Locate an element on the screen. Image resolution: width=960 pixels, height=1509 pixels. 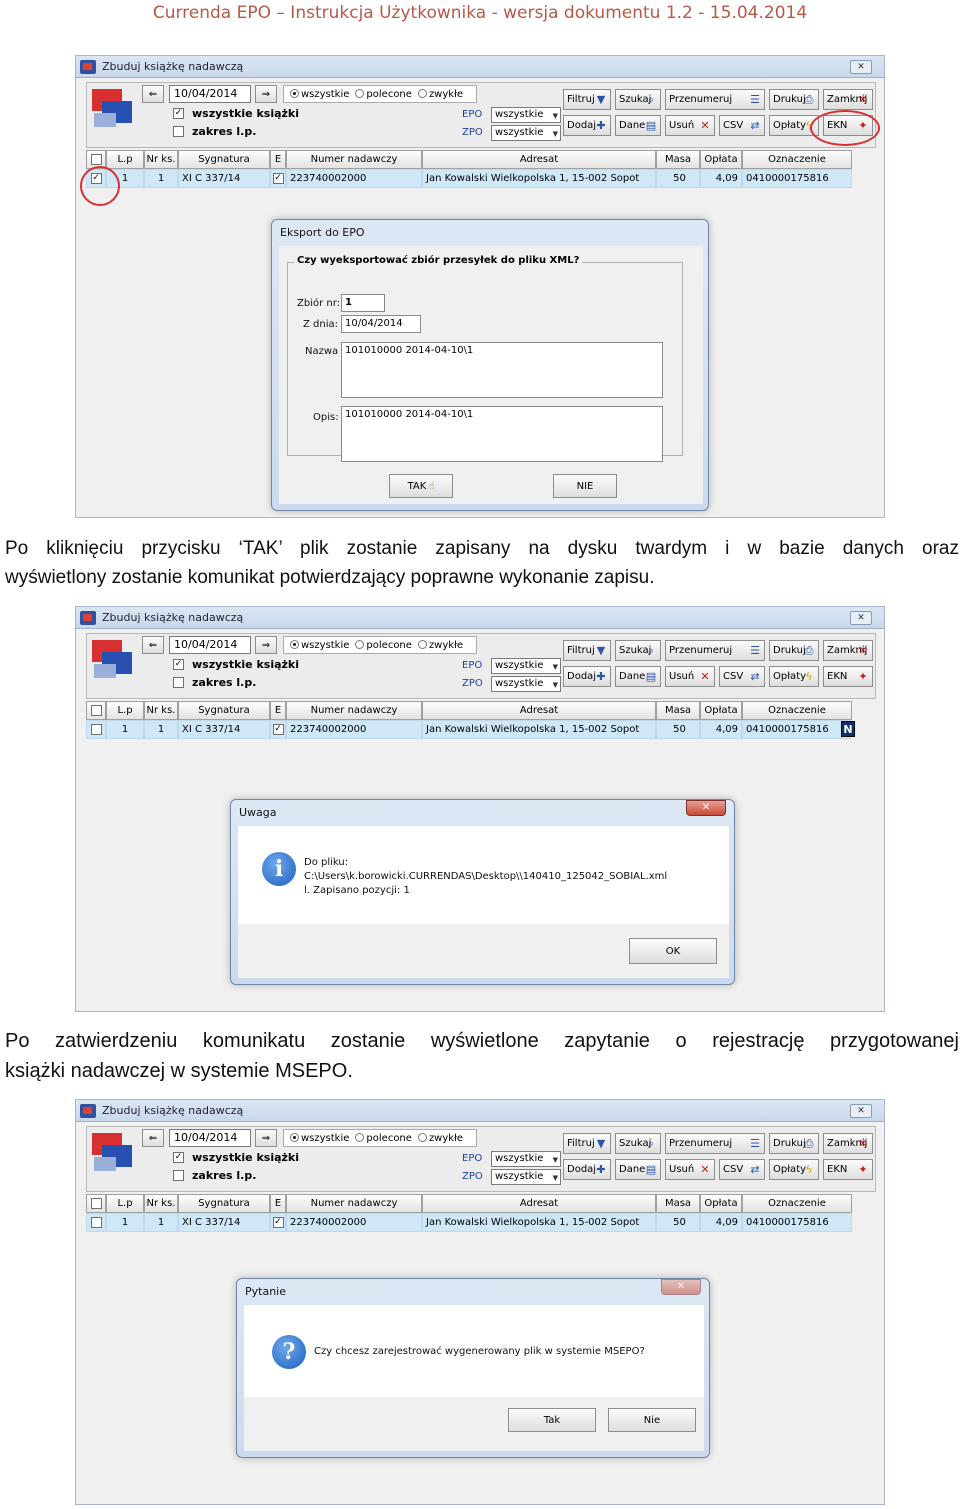
no-button: Nie is located at coordinates (652, 1420).